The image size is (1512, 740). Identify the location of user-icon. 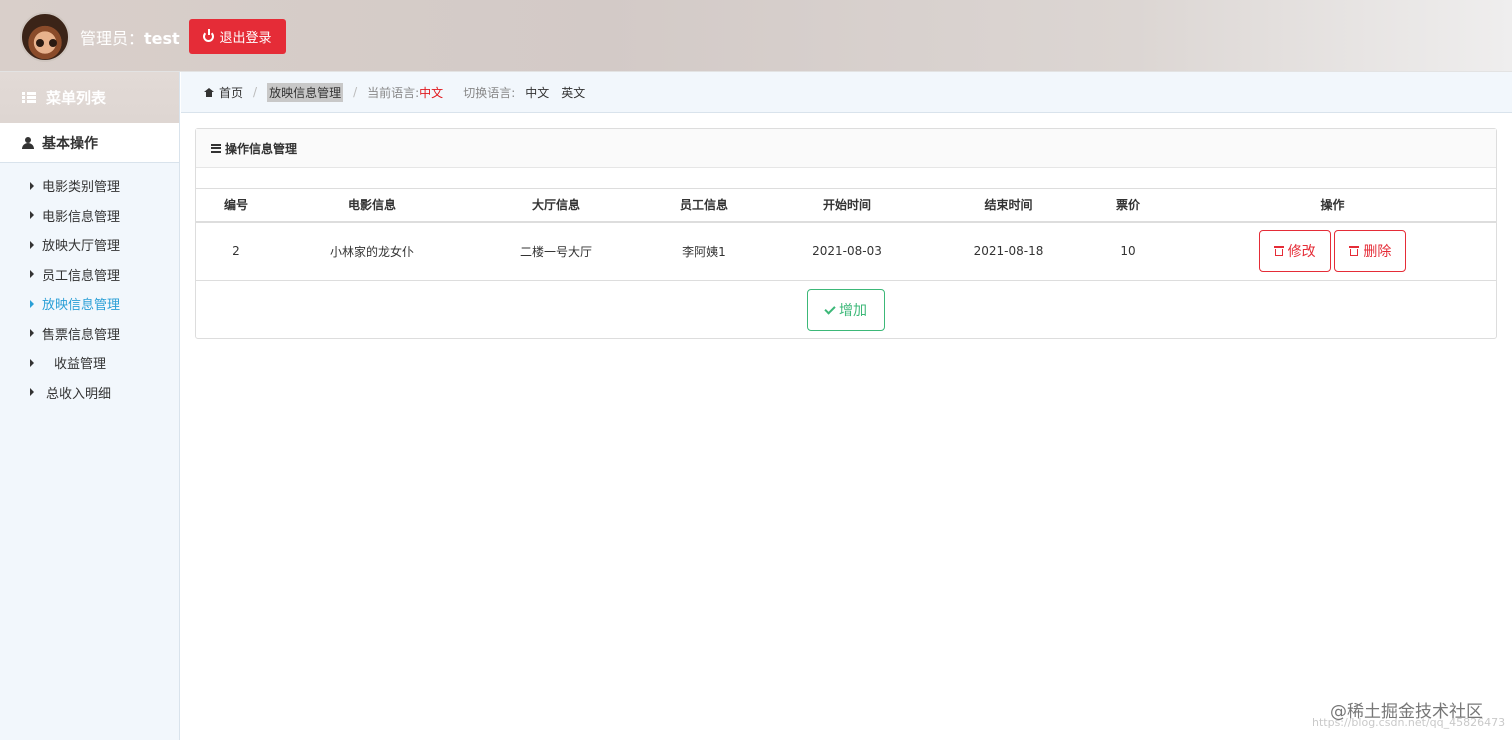
(28, 142).